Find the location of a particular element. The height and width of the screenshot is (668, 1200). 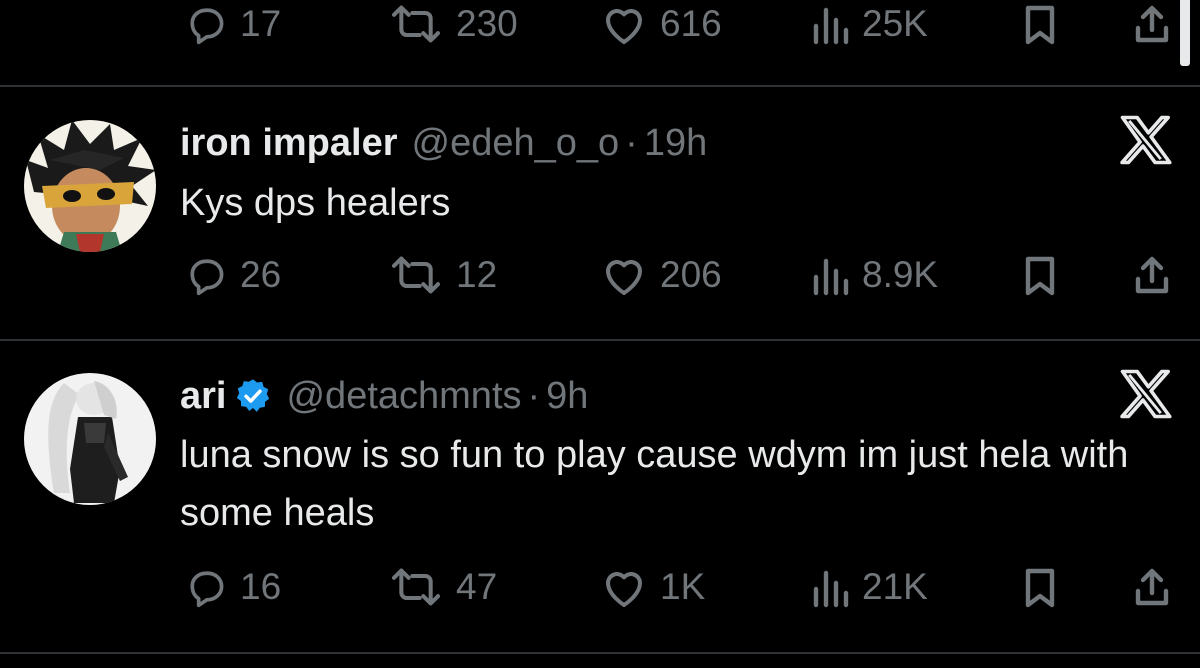

display-name: iron impaler is located at coordinates (289, 143).